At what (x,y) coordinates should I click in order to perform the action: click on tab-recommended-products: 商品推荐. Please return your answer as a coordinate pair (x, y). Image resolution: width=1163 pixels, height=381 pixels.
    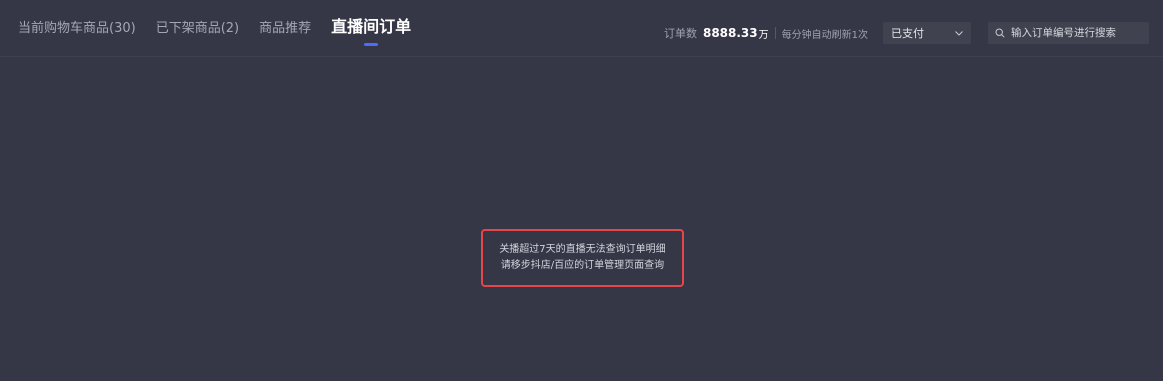
    Looking at the image, I should click on (285, 29).